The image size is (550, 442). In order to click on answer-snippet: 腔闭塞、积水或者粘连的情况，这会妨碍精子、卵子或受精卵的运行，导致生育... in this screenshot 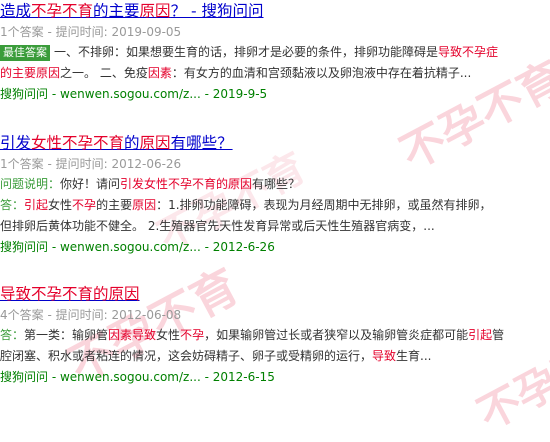, I will do `click(216, 356)`.